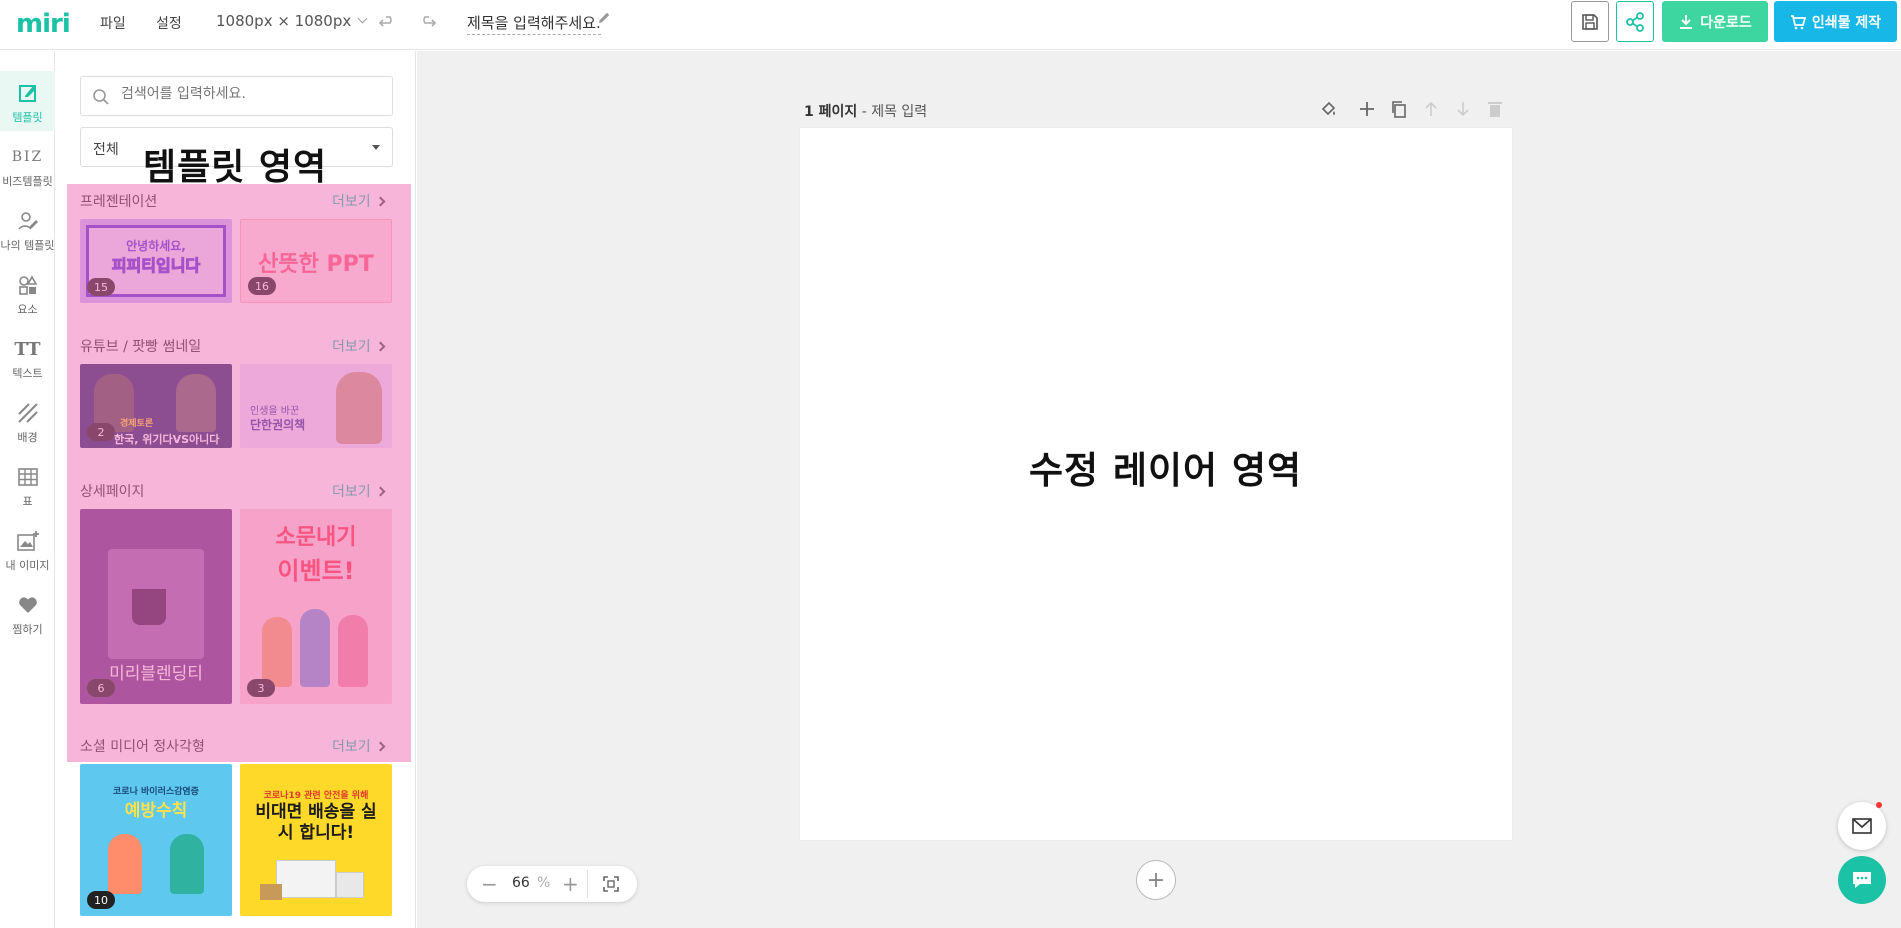  Describe the element at coordinates (489, 884) in the screenshot. I see `zoom-out-button: −` at that location.